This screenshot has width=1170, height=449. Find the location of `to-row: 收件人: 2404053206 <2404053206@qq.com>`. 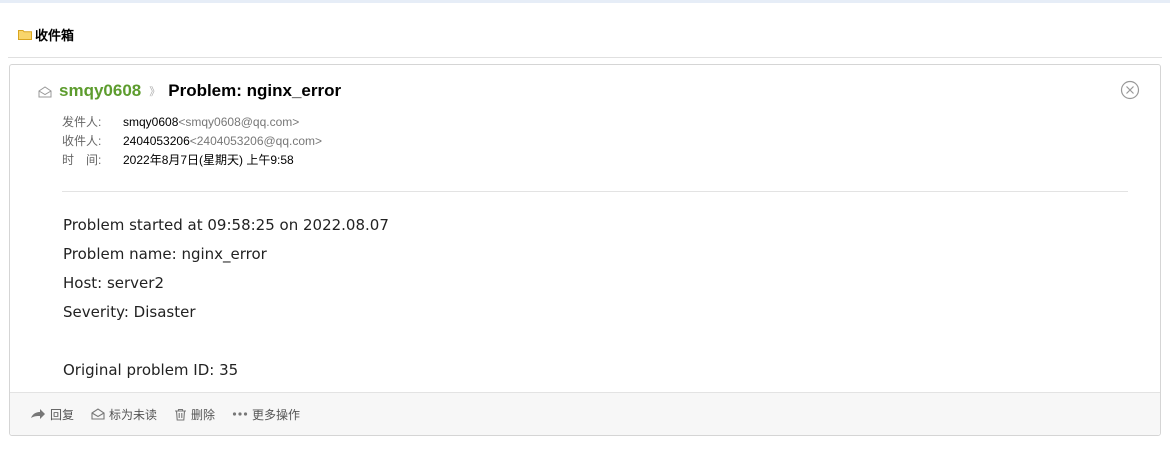

to-row: 收件人: 2404053206 <2404053206@qq.com> is located at coordinates (192, 141).